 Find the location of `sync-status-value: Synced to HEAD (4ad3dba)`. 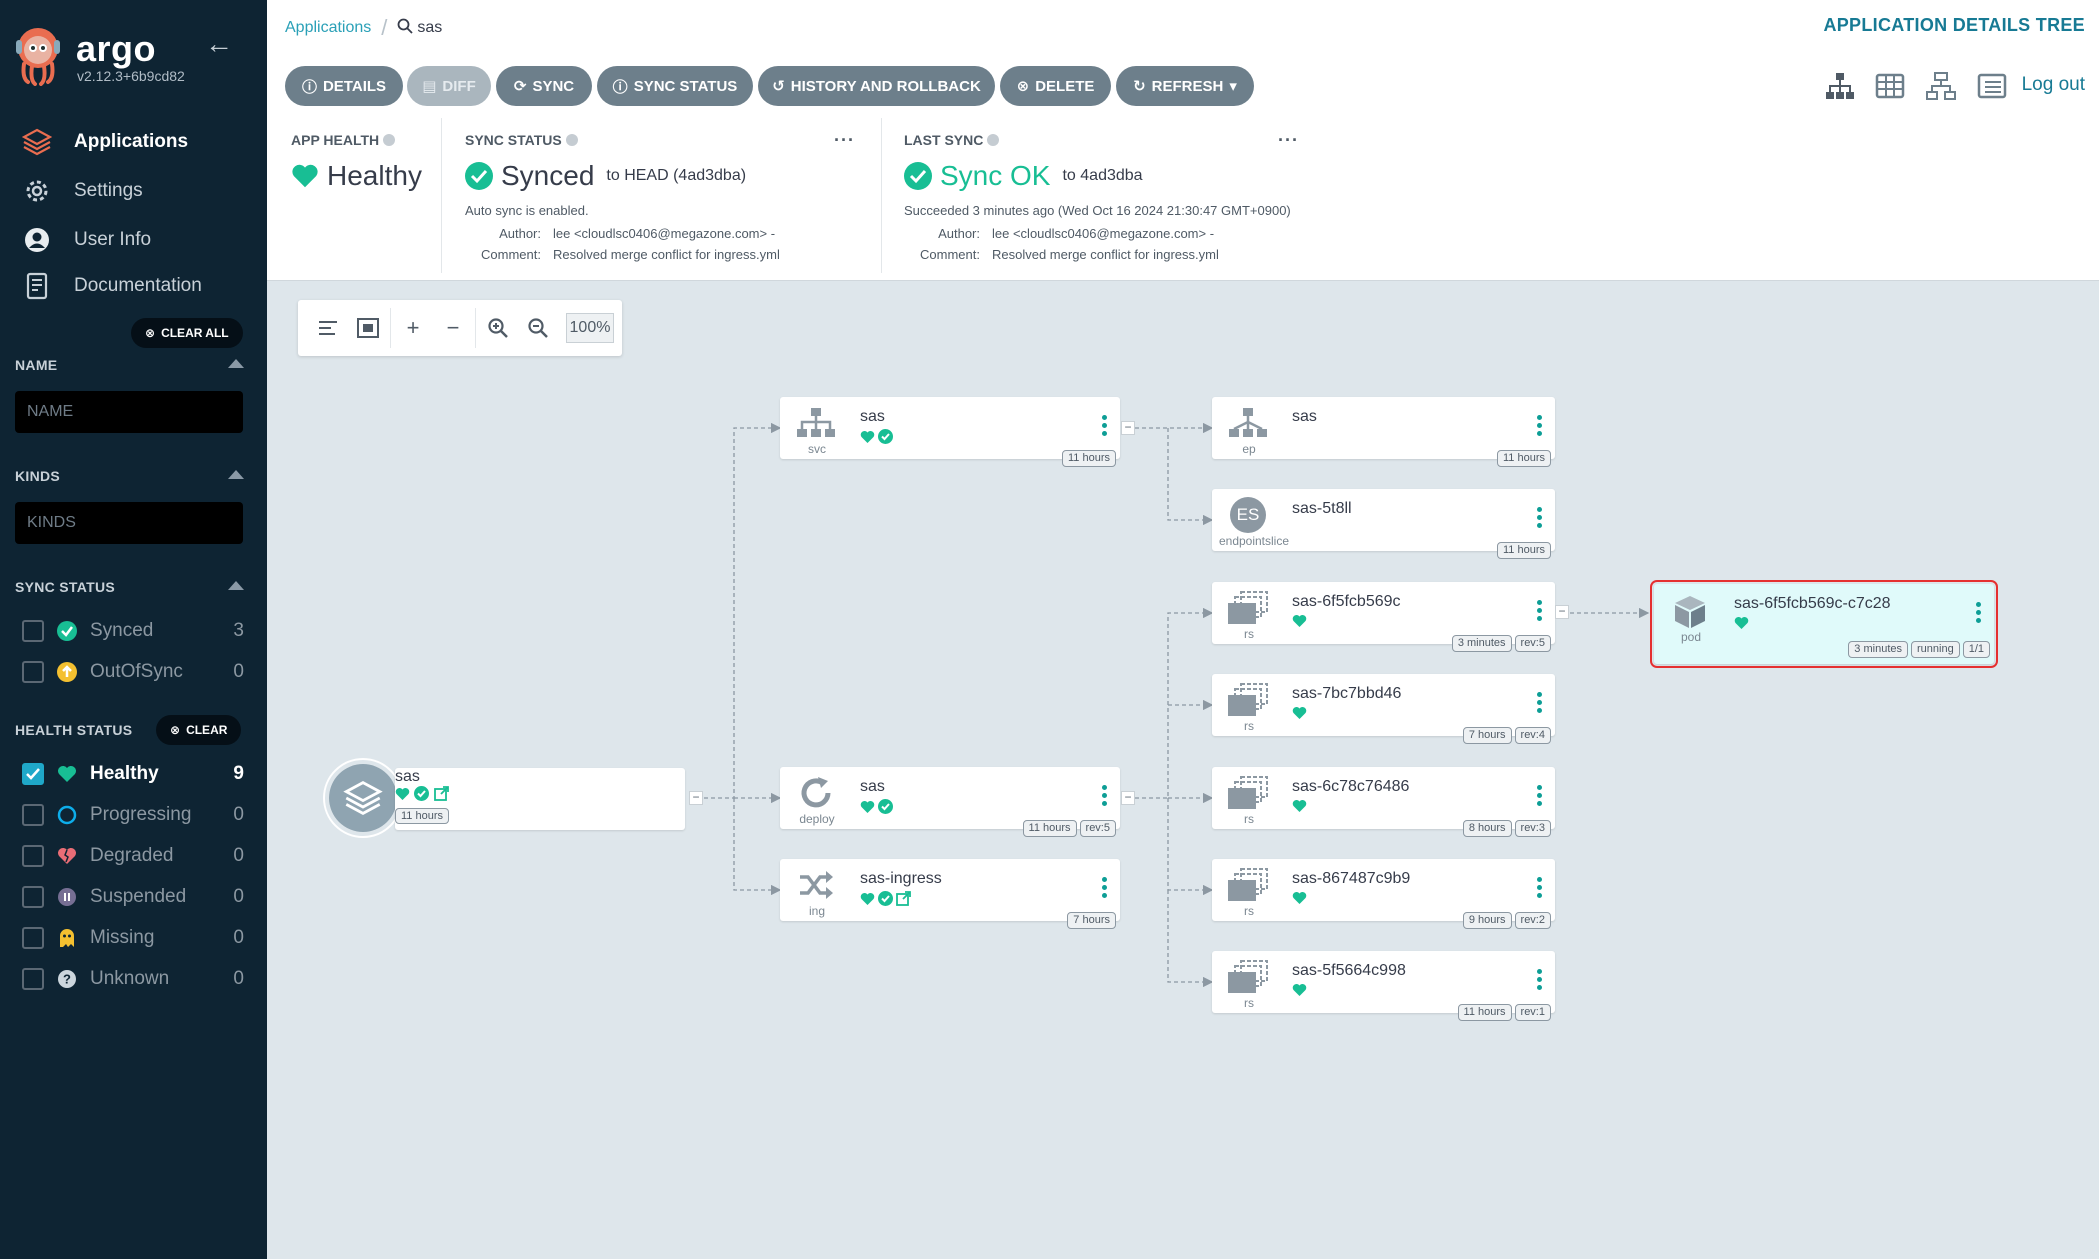

sync-status-value: Synced to HEAD (4ad3dba) is located at coordinates (605, 176).